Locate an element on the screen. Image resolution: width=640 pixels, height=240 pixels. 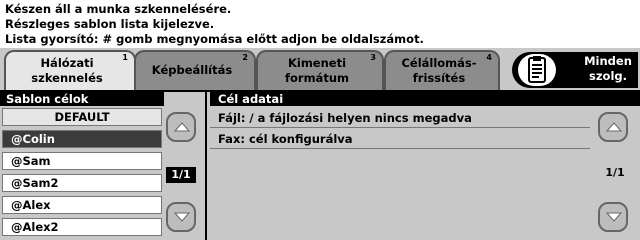
details-fax-line: Fax: cél konfigurálva is located at coordinates (400, 139).